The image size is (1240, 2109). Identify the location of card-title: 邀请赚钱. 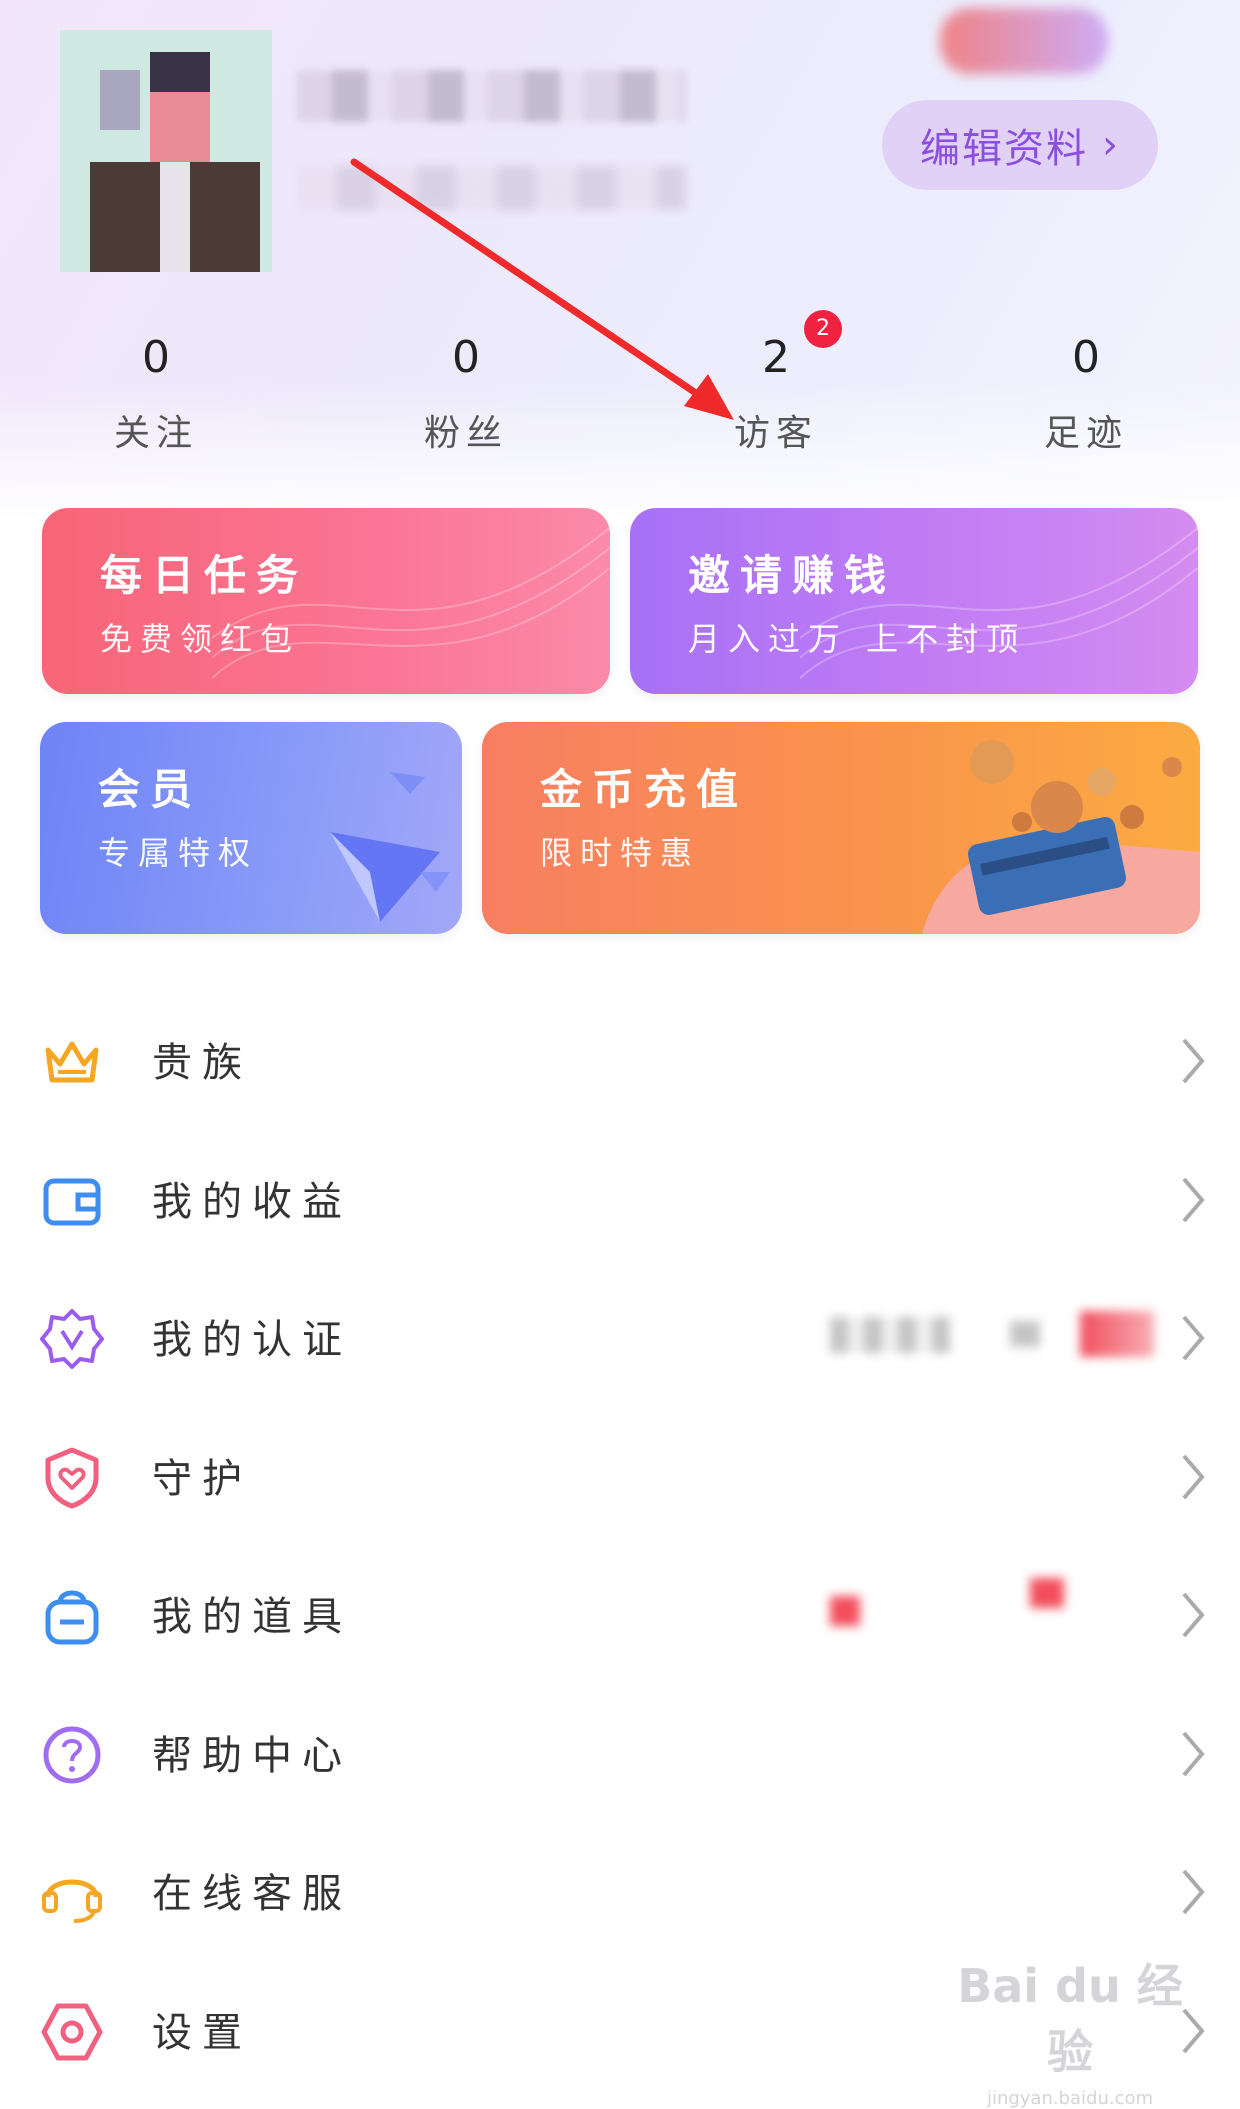
(792, 575).